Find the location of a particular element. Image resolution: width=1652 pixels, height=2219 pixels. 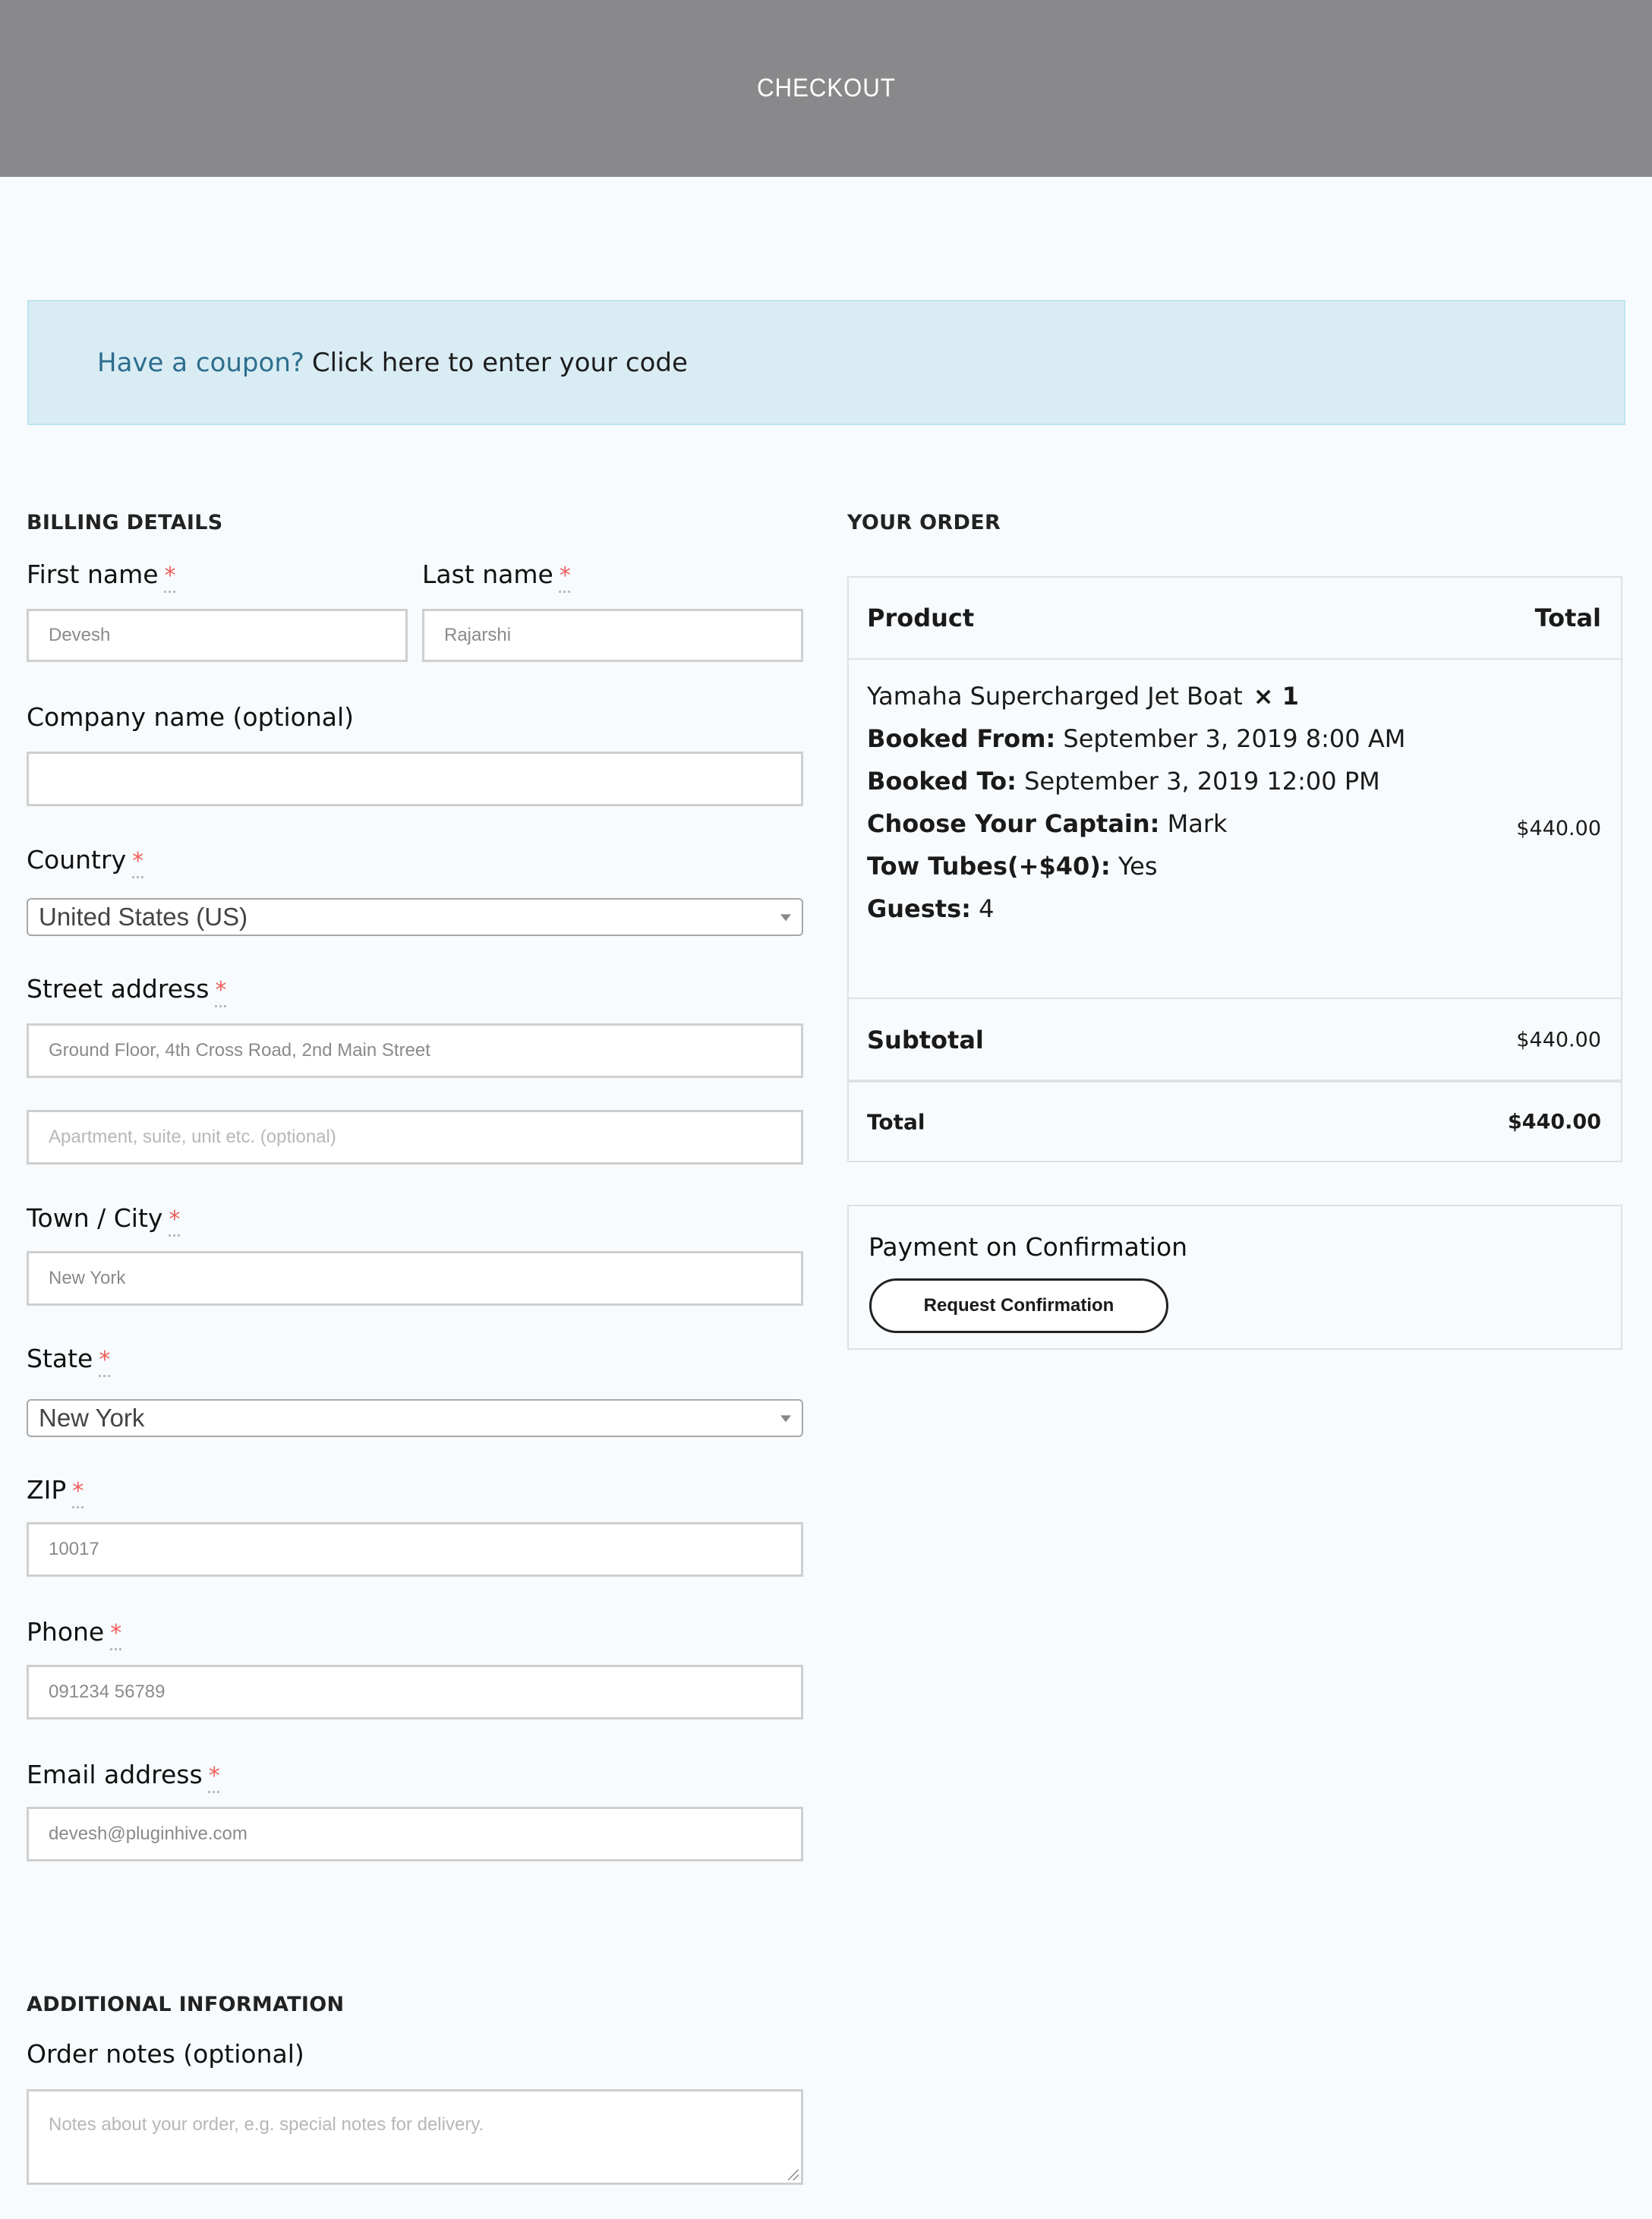

request-confirmation-button: Request Confirmation is located at coordinates (1018, 1305).